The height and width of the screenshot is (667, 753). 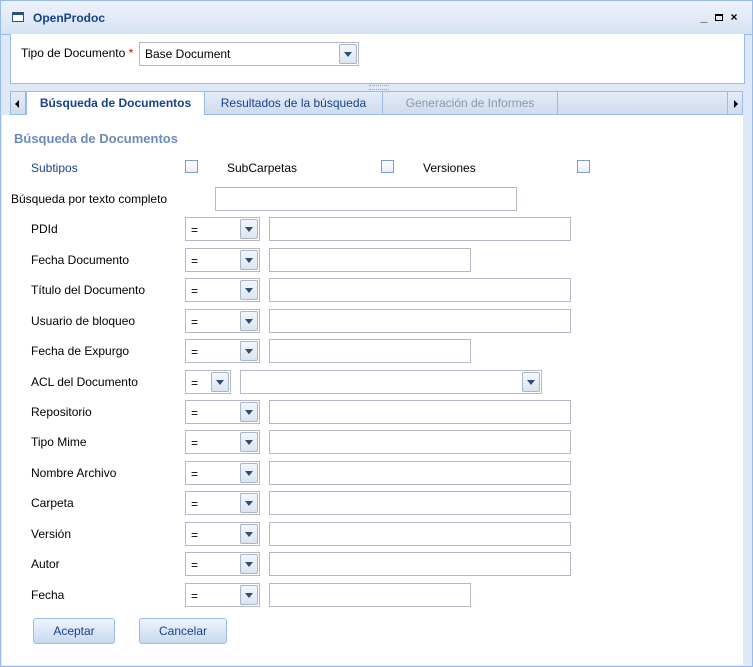 What do you see at coordinates (391, 382) in the screenshot?
I see `value-select-acl-documento` at bounding box center [391, 382].